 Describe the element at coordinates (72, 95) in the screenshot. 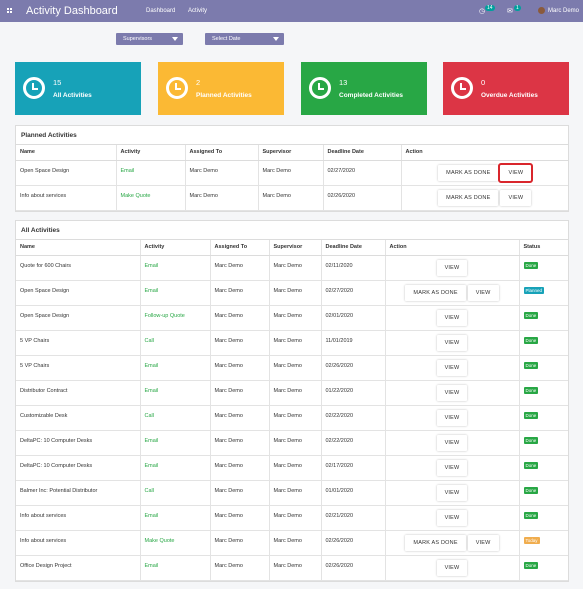

I see `card-label: All Activities` at that location.